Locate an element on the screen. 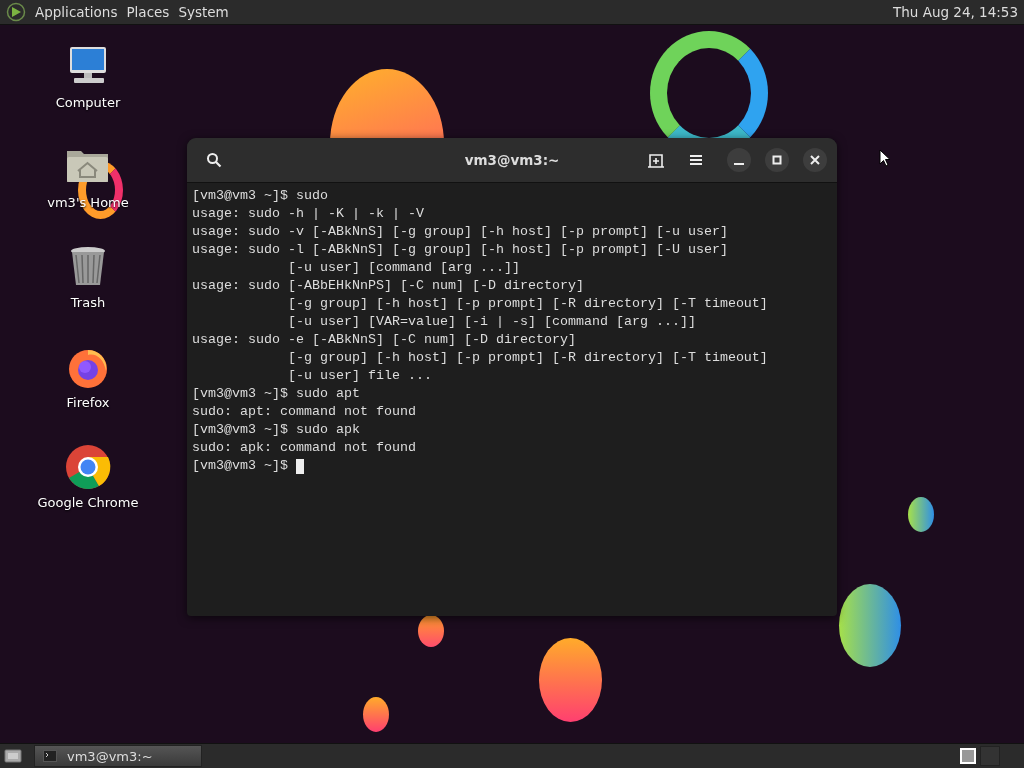 The width and height of the screenshot is (1024, 768). terminal-line: usage: sudo -e [-ABkNnS] [-C num] [-D directory] is located at coordinates (384, 340).